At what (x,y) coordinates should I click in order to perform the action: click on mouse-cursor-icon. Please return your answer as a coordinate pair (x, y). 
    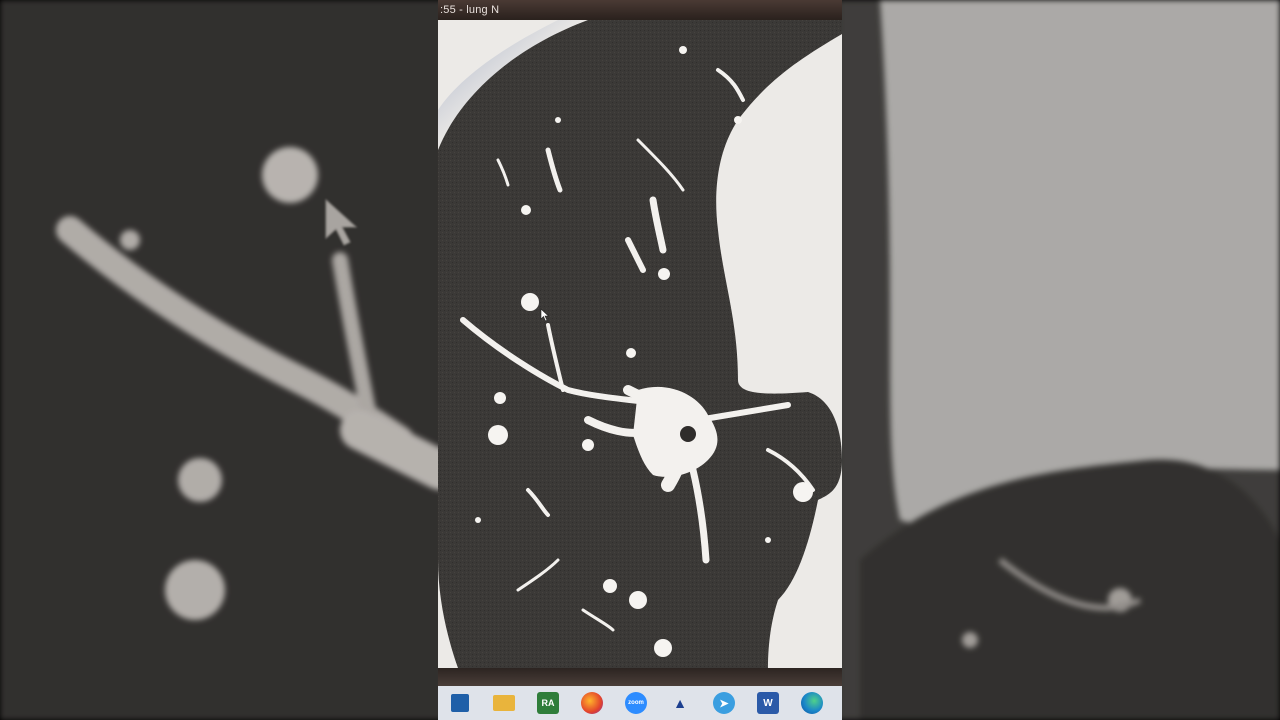
    Looking at the image, I should click on (545, 315).